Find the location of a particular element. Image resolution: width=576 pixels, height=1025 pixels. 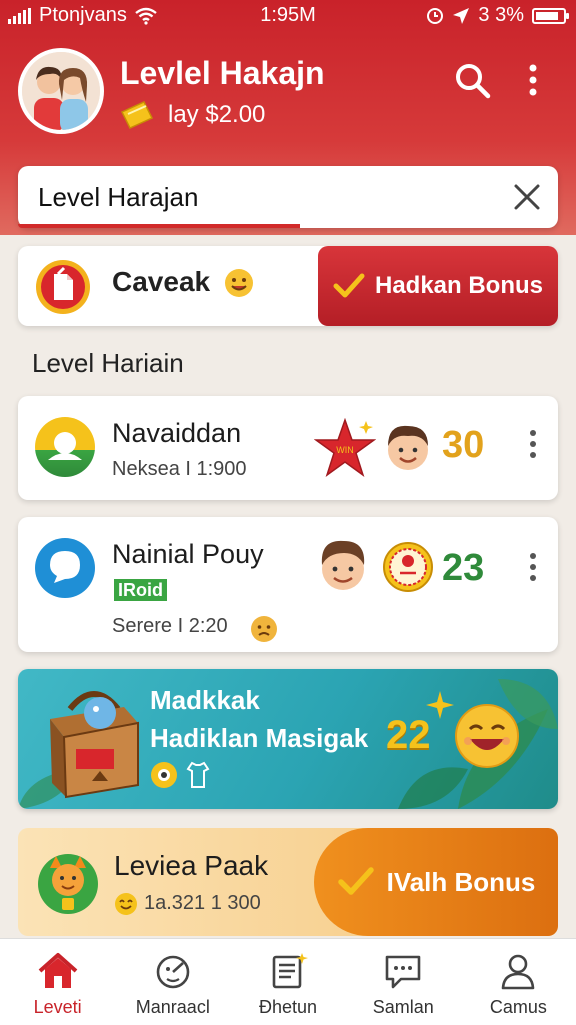

search-field: Level Harajan is located at coordinates (288, 197).